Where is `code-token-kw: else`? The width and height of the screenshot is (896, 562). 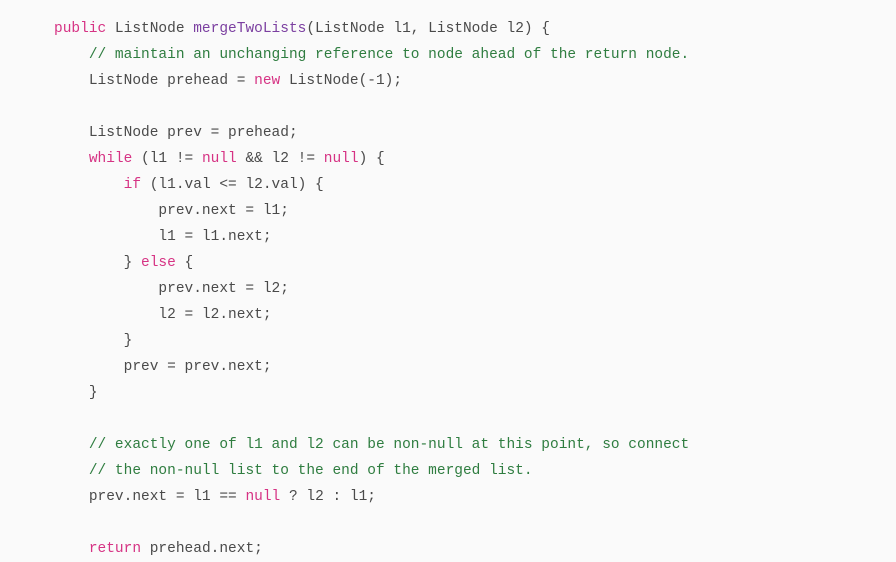 code-token-kw: else is located at coordinates (158, 262).